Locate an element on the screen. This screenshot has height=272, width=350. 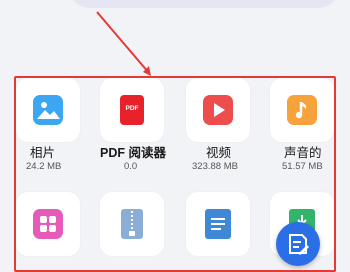
edit-note-fab is located at coordinates (298, 244).